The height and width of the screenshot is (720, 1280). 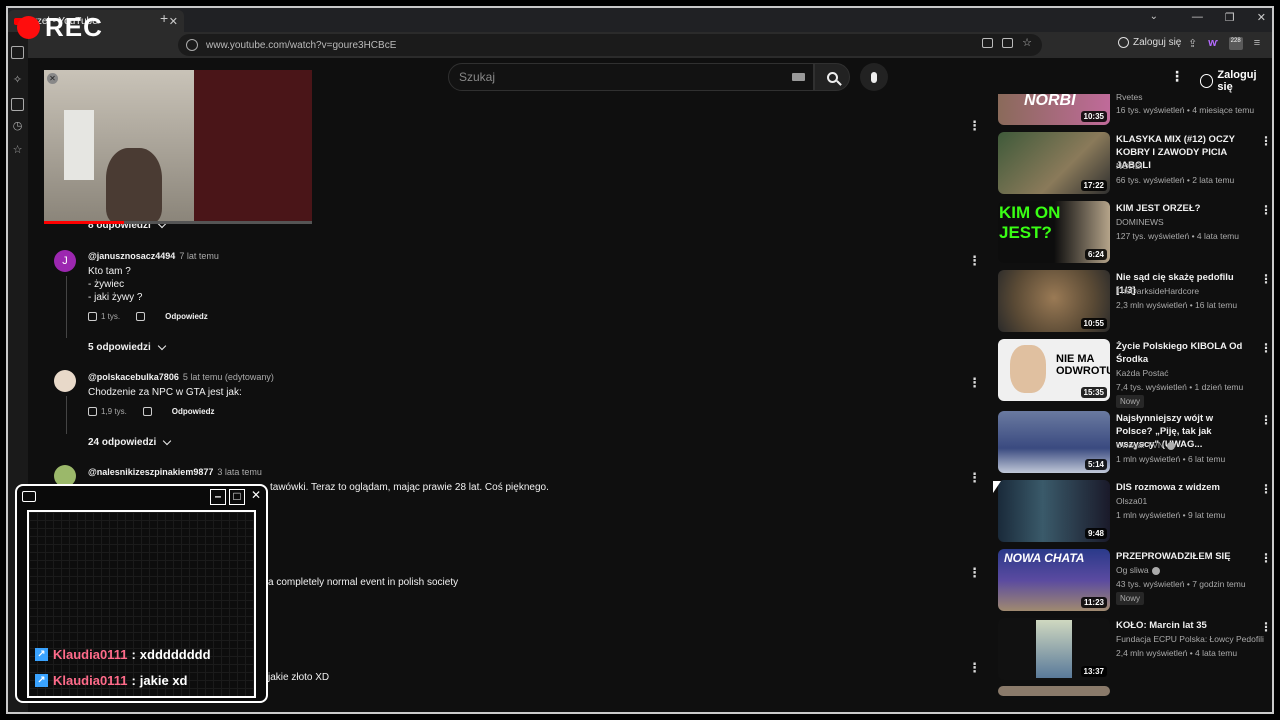 What do you see at coordinates (1054, 691) in the screenshot?
I see `video-thumbnail` at bounding box center [1054, 691].